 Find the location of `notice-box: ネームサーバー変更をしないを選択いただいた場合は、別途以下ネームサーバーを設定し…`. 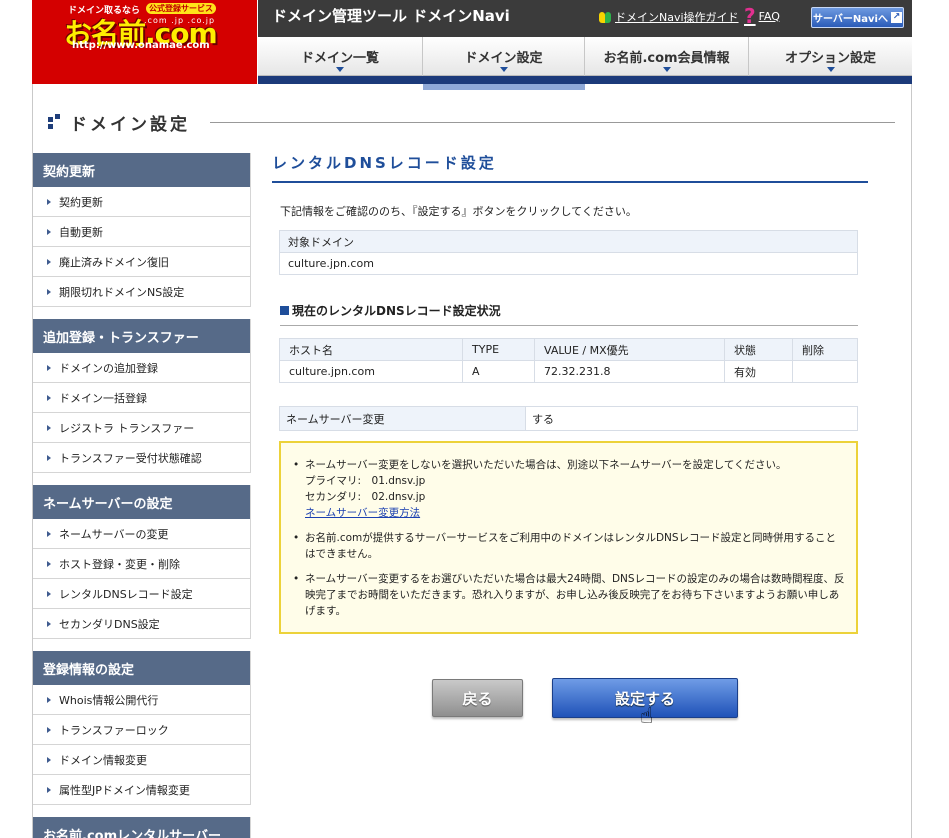

notice-box: ネームサーバー変更をしないを選択いただいた場合は、別途以下ネームサーバーを設定し… is located at coordinates (568, 537).